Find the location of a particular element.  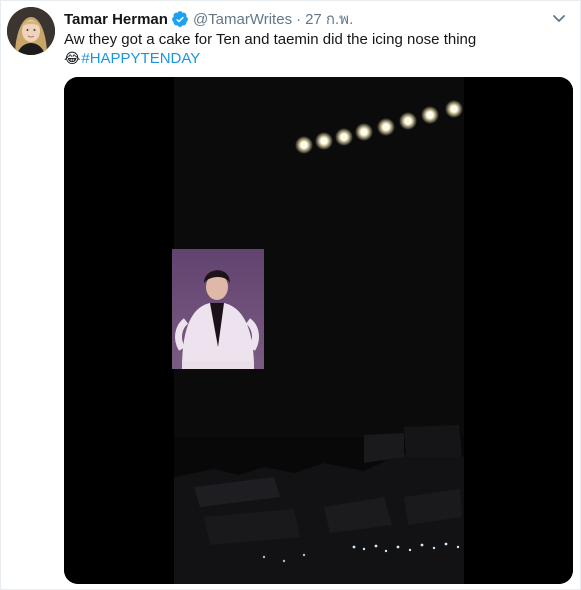

avatar is located at coordinates (31, 31).